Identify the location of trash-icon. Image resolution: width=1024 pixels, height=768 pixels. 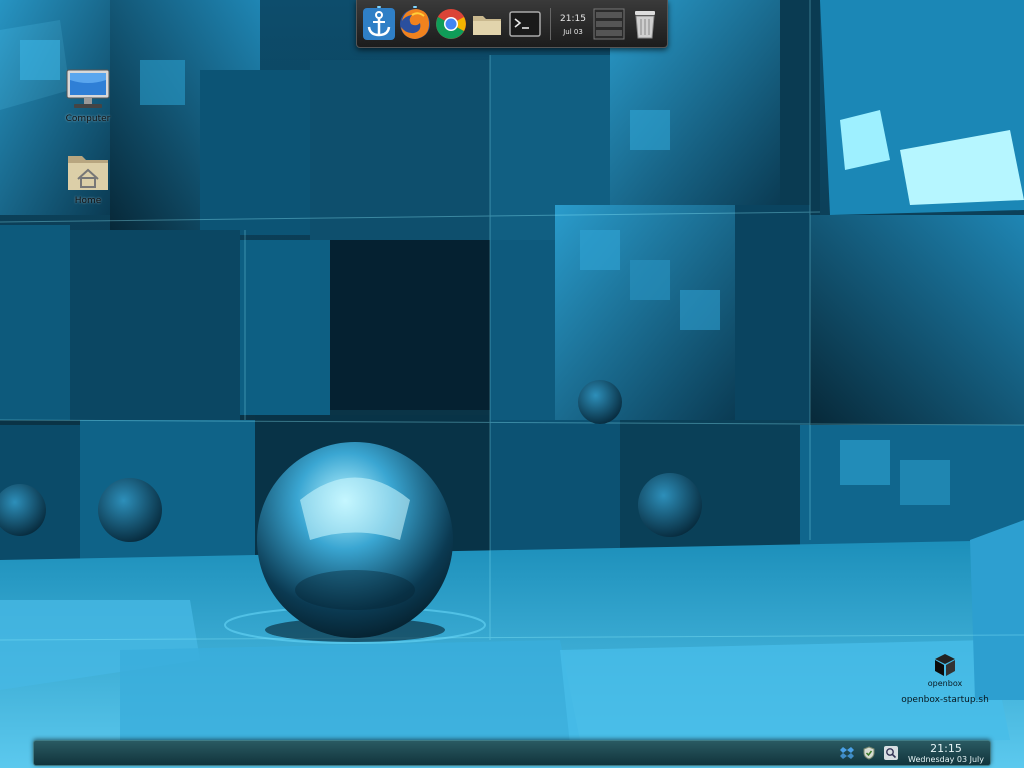
(645, 25).